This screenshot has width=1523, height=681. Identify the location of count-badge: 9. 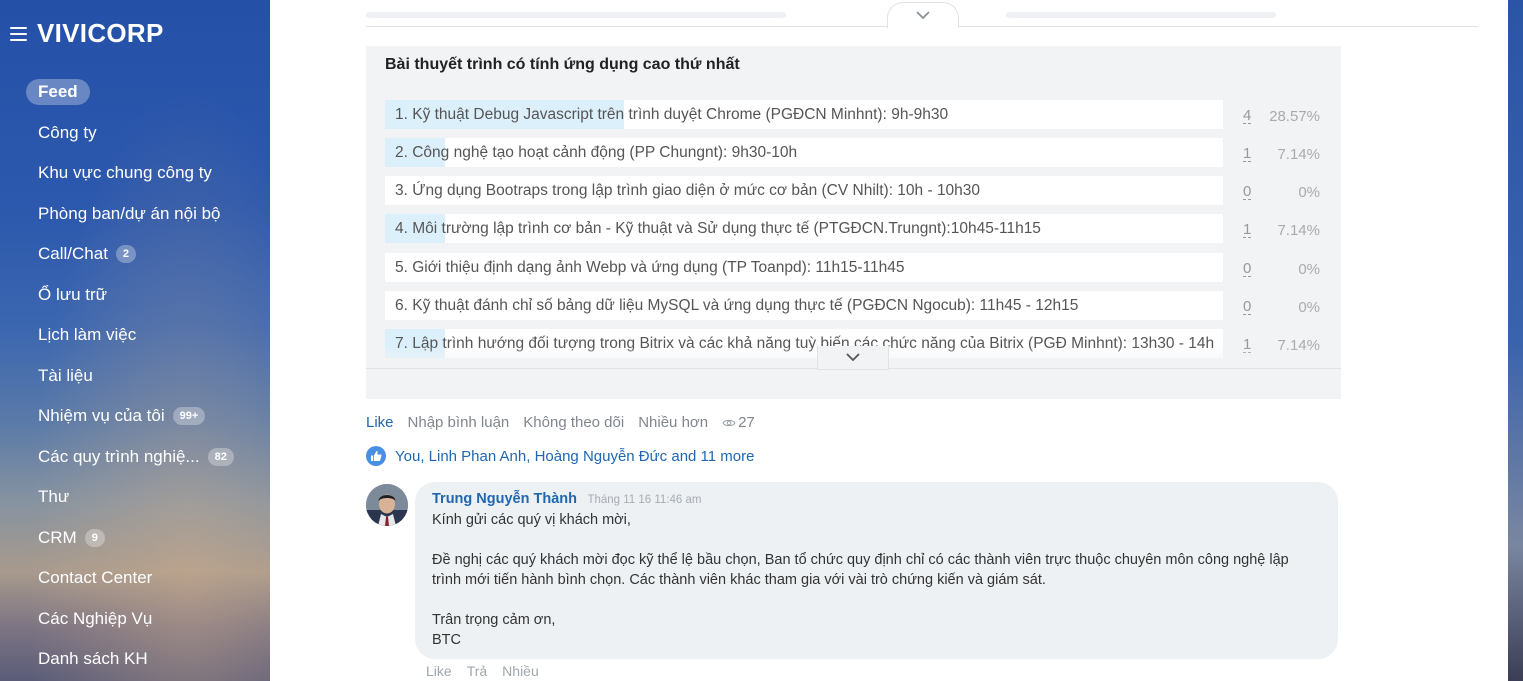
(94, 537).